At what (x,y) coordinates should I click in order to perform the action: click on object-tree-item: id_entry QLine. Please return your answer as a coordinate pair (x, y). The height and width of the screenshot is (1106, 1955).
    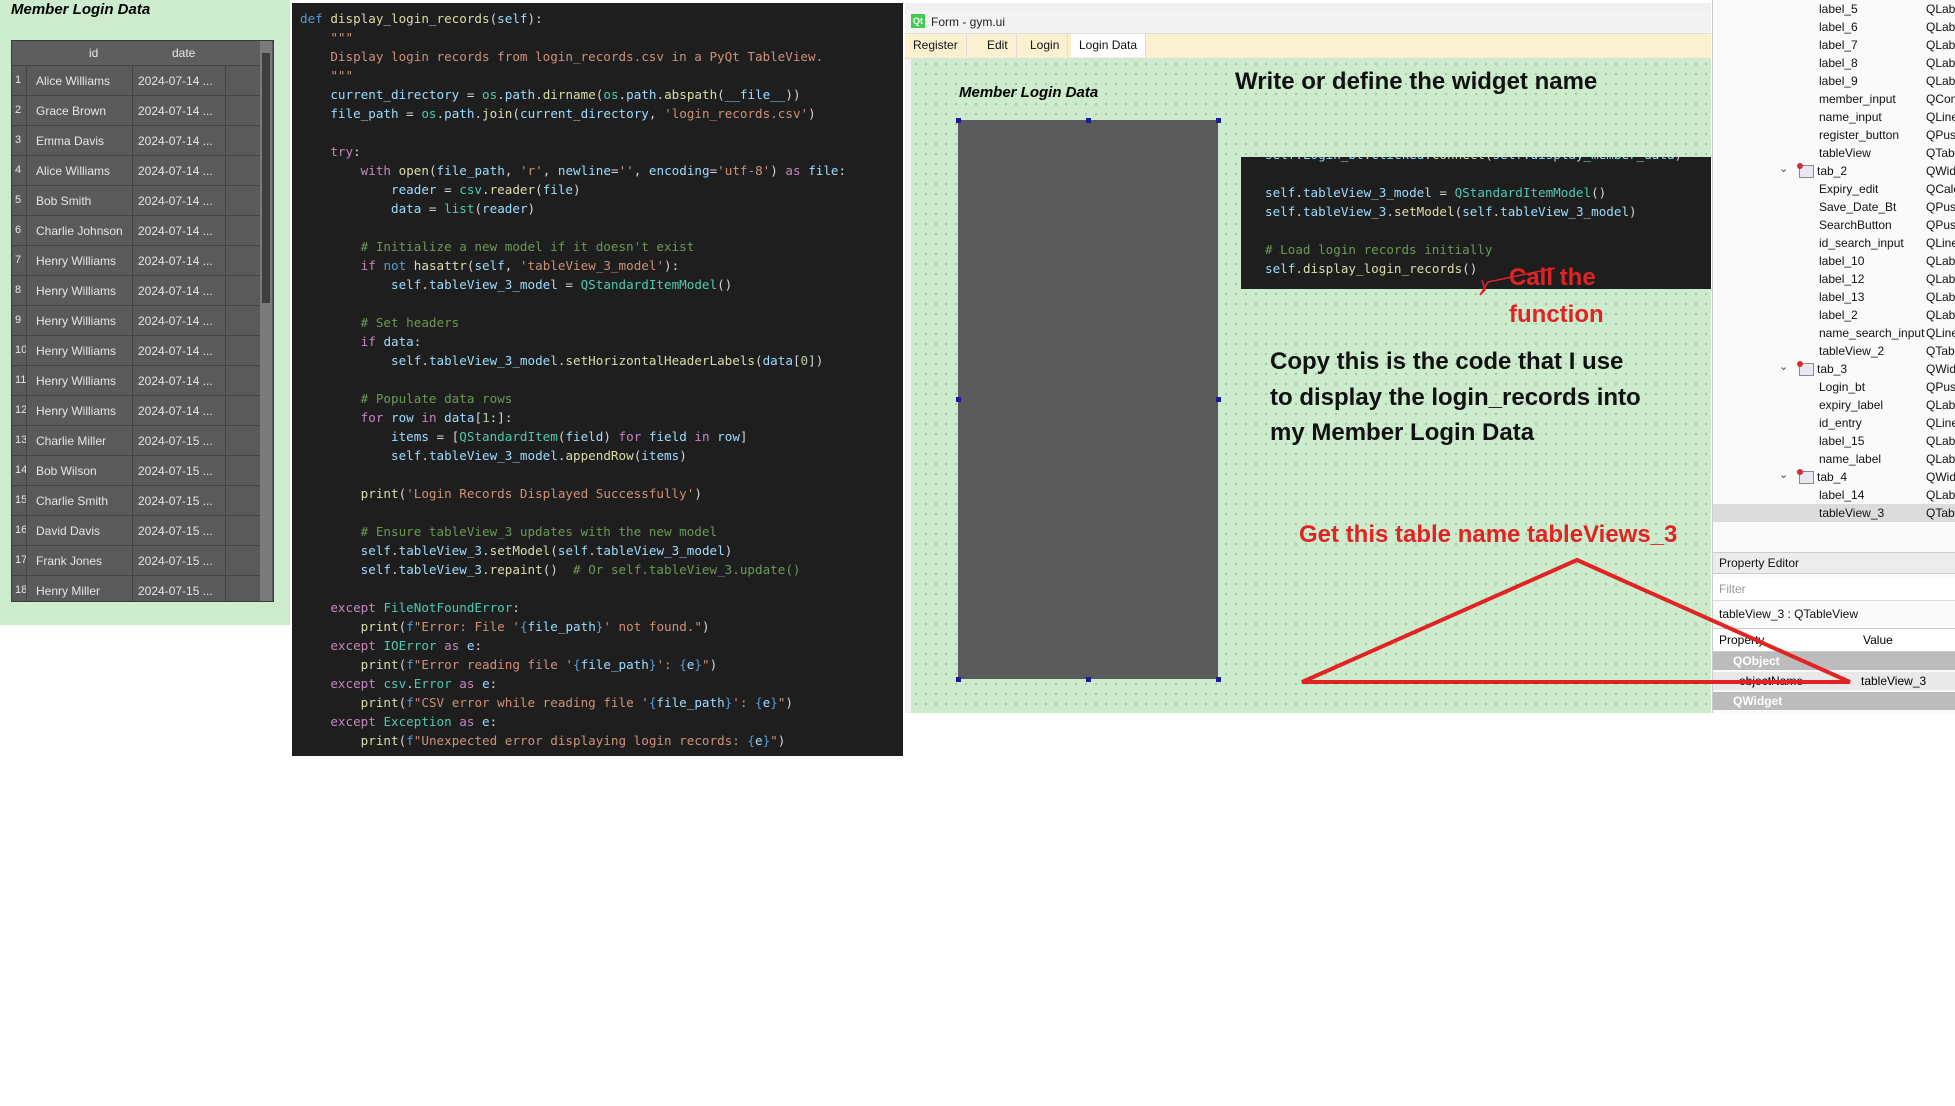
    Looking at the image, I should click on (1834, 423).